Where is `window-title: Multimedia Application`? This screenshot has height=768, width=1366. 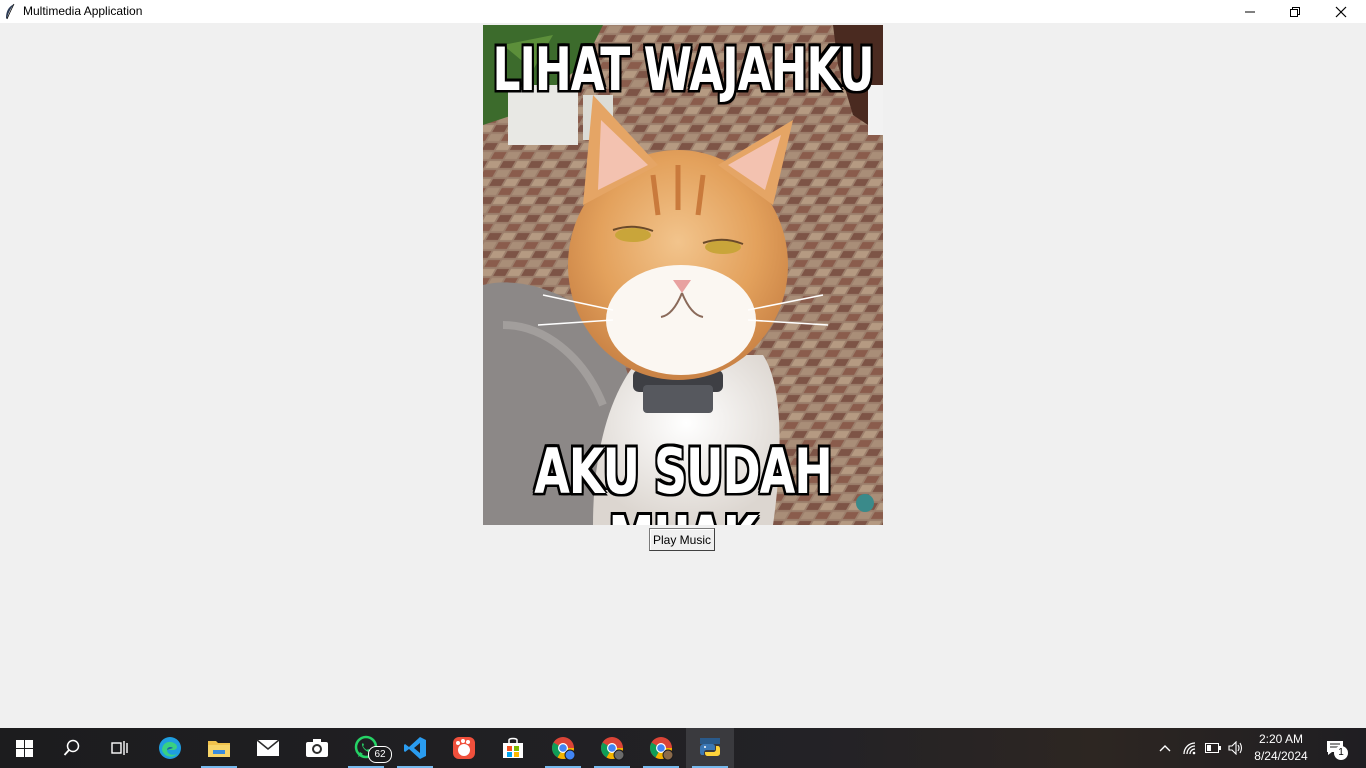 window-title: Multimedia Application is located at coordinates (83, 11).